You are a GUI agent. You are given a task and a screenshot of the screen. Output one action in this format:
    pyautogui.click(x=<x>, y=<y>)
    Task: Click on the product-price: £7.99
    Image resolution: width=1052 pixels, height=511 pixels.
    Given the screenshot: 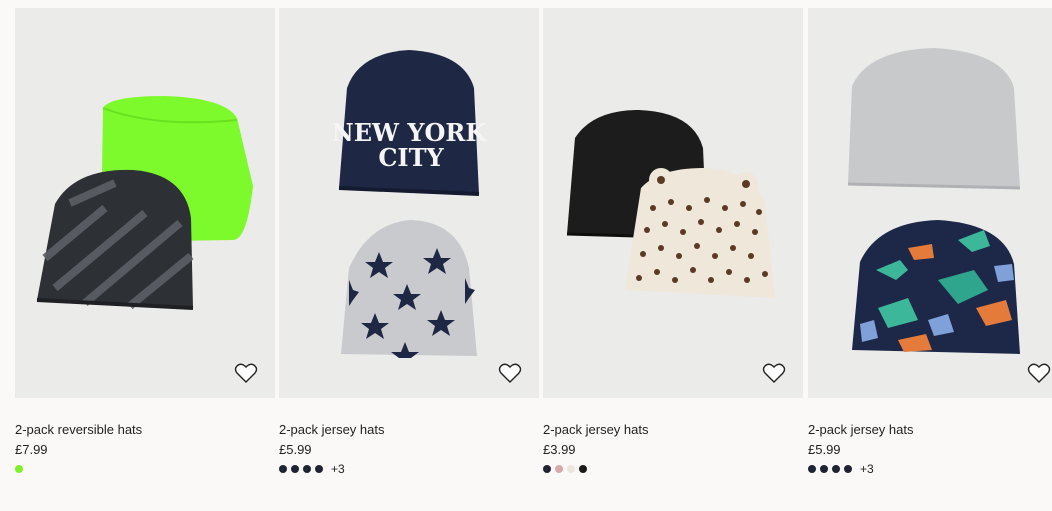 What is the action you would take?
    pyautogui.click(x=31, y=449)
    